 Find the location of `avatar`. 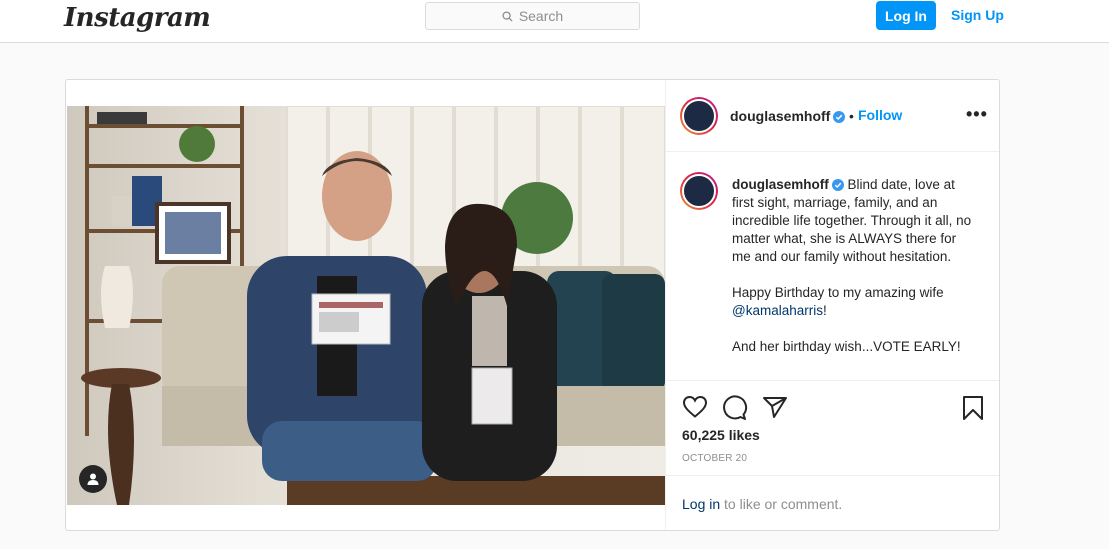

avatar is located at coordinates (699, 116).